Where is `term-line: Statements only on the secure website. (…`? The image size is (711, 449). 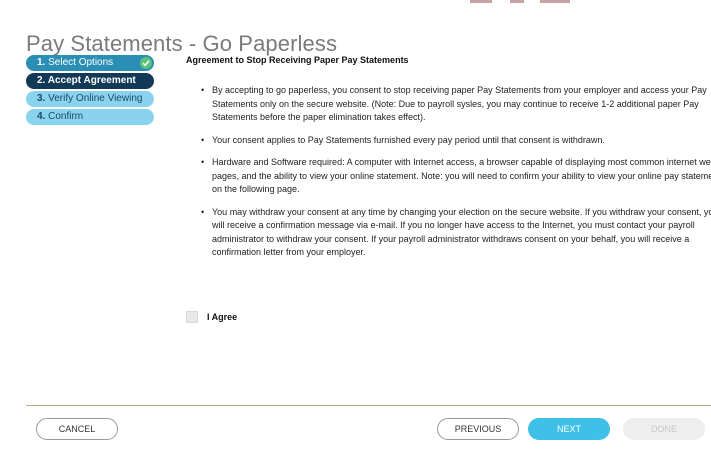
term-line: Statements only on the secure website. (… is located at coordinates (455, 103).